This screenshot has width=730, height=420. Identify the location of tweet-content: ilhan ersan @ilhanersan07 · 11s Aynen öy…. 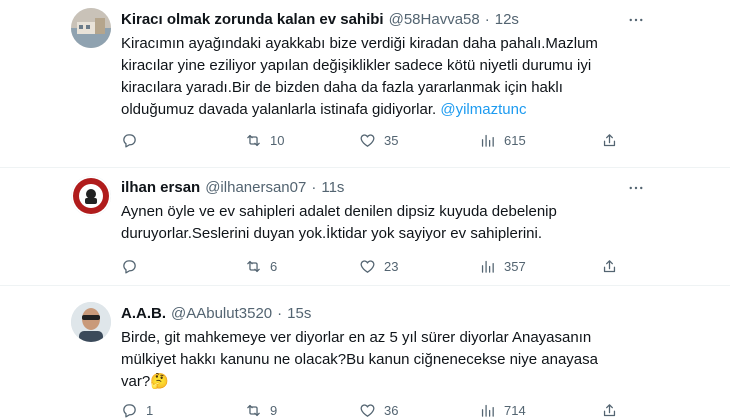
(381, 211).